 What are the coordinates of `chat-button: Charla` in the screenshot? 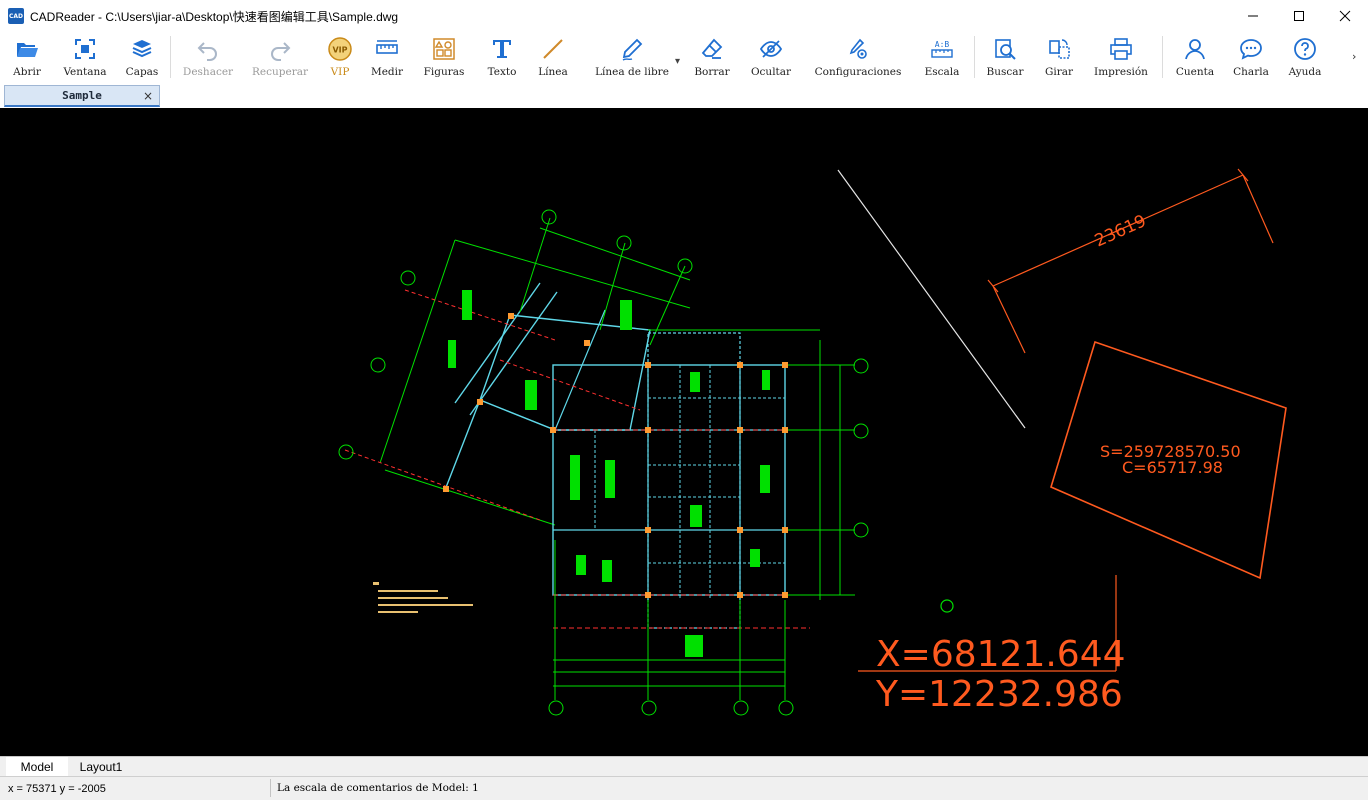 It's located at (1251, 57).